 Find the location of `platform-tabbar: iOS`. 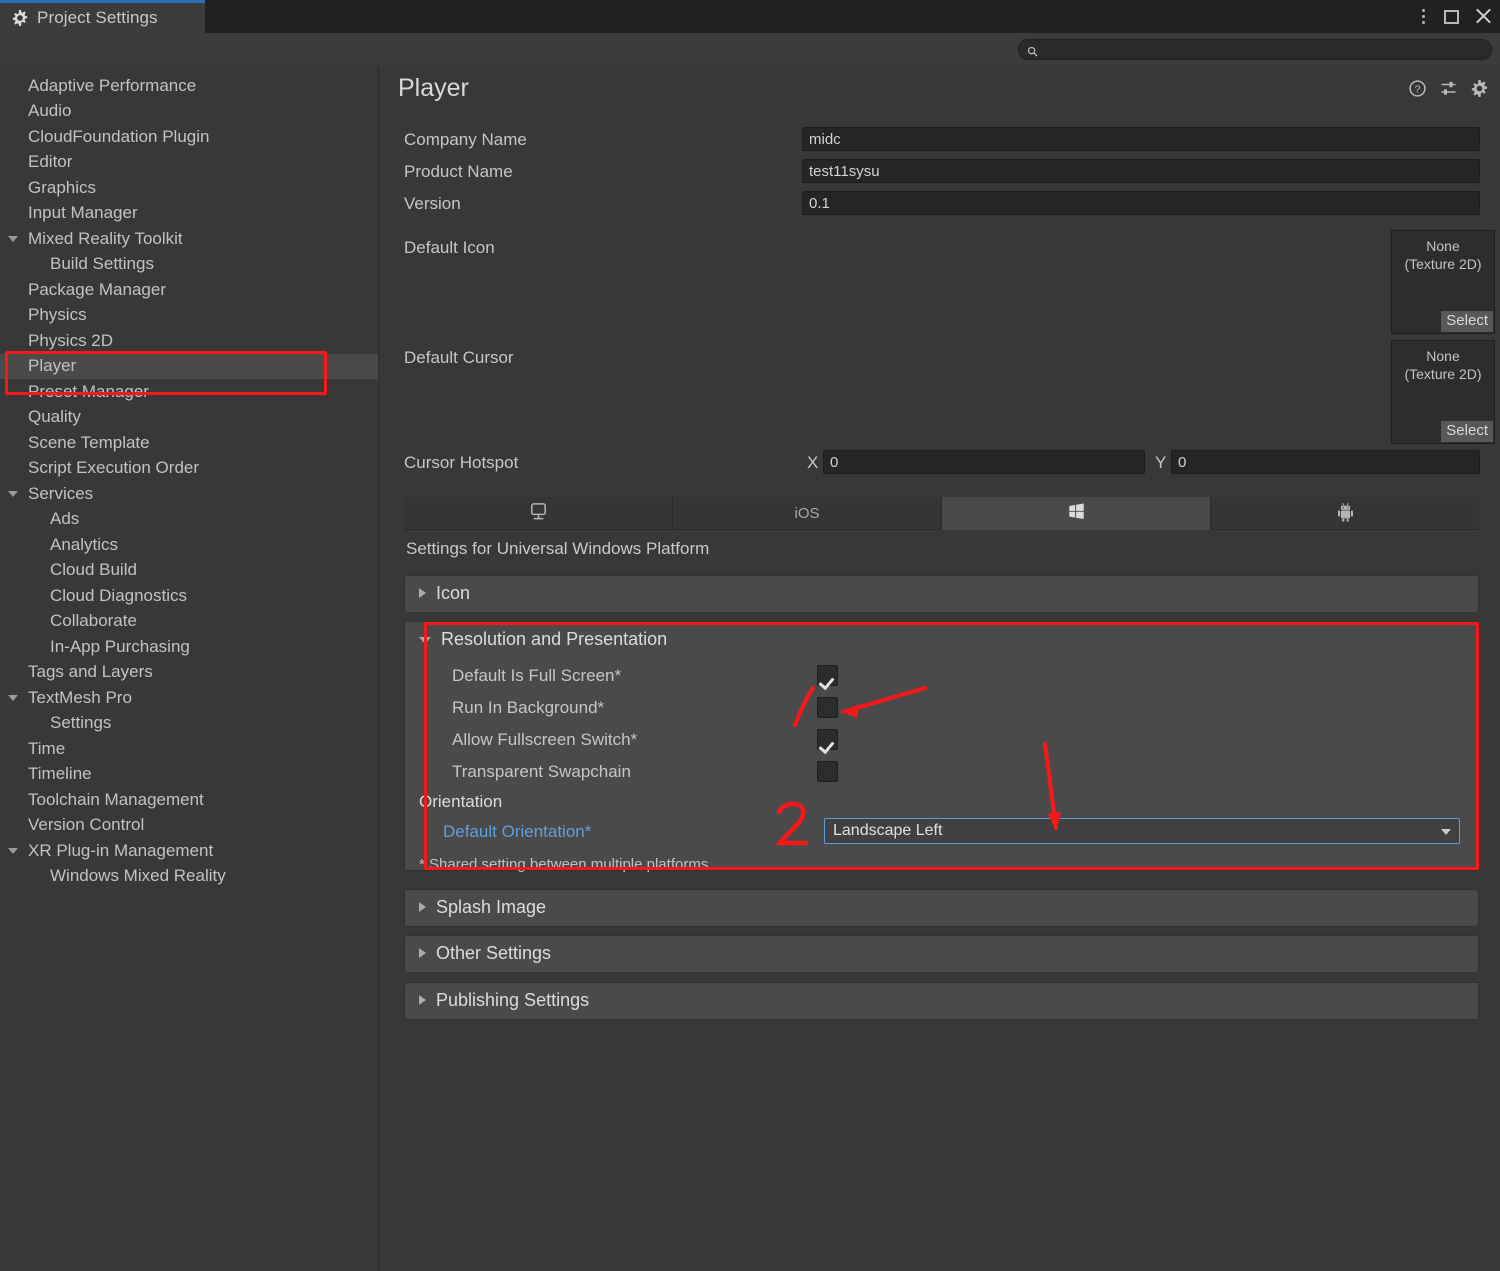

platform-tabbar: iOS is located at coordinates (941, 513).